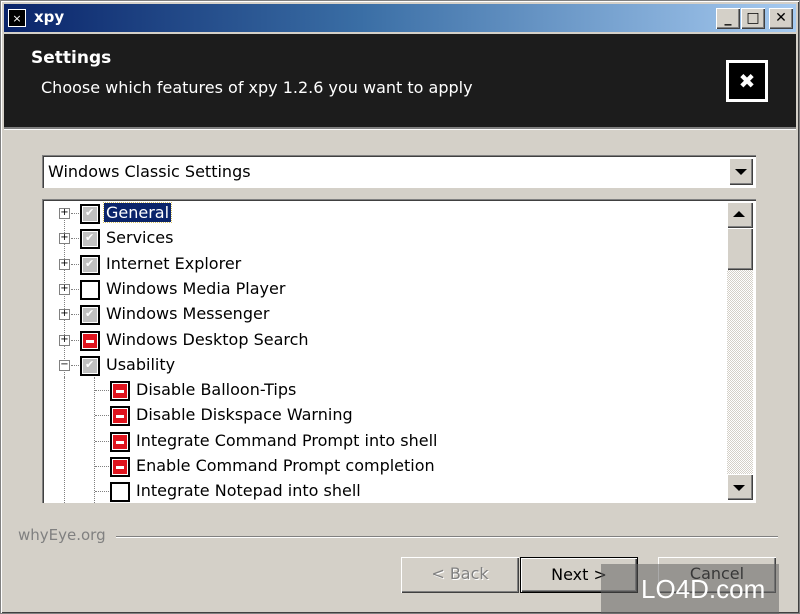  Describe the element at coordinates (382, 491) in the screenshot. I see `tree-item: Integrate Notepad into shell` at that location.